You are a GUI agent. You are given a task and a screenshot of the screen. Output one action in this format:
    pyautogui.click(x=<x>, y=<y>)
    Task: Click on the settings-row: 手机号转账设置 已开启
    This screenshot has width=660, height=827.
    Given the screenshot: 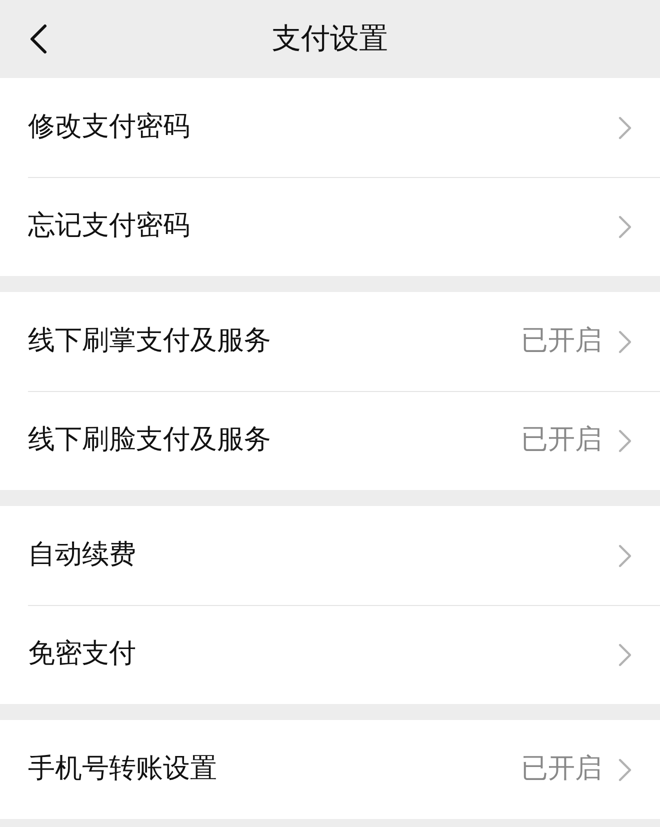 What is the action you would take?
    pyautogui.click(x=330, y=769)
    